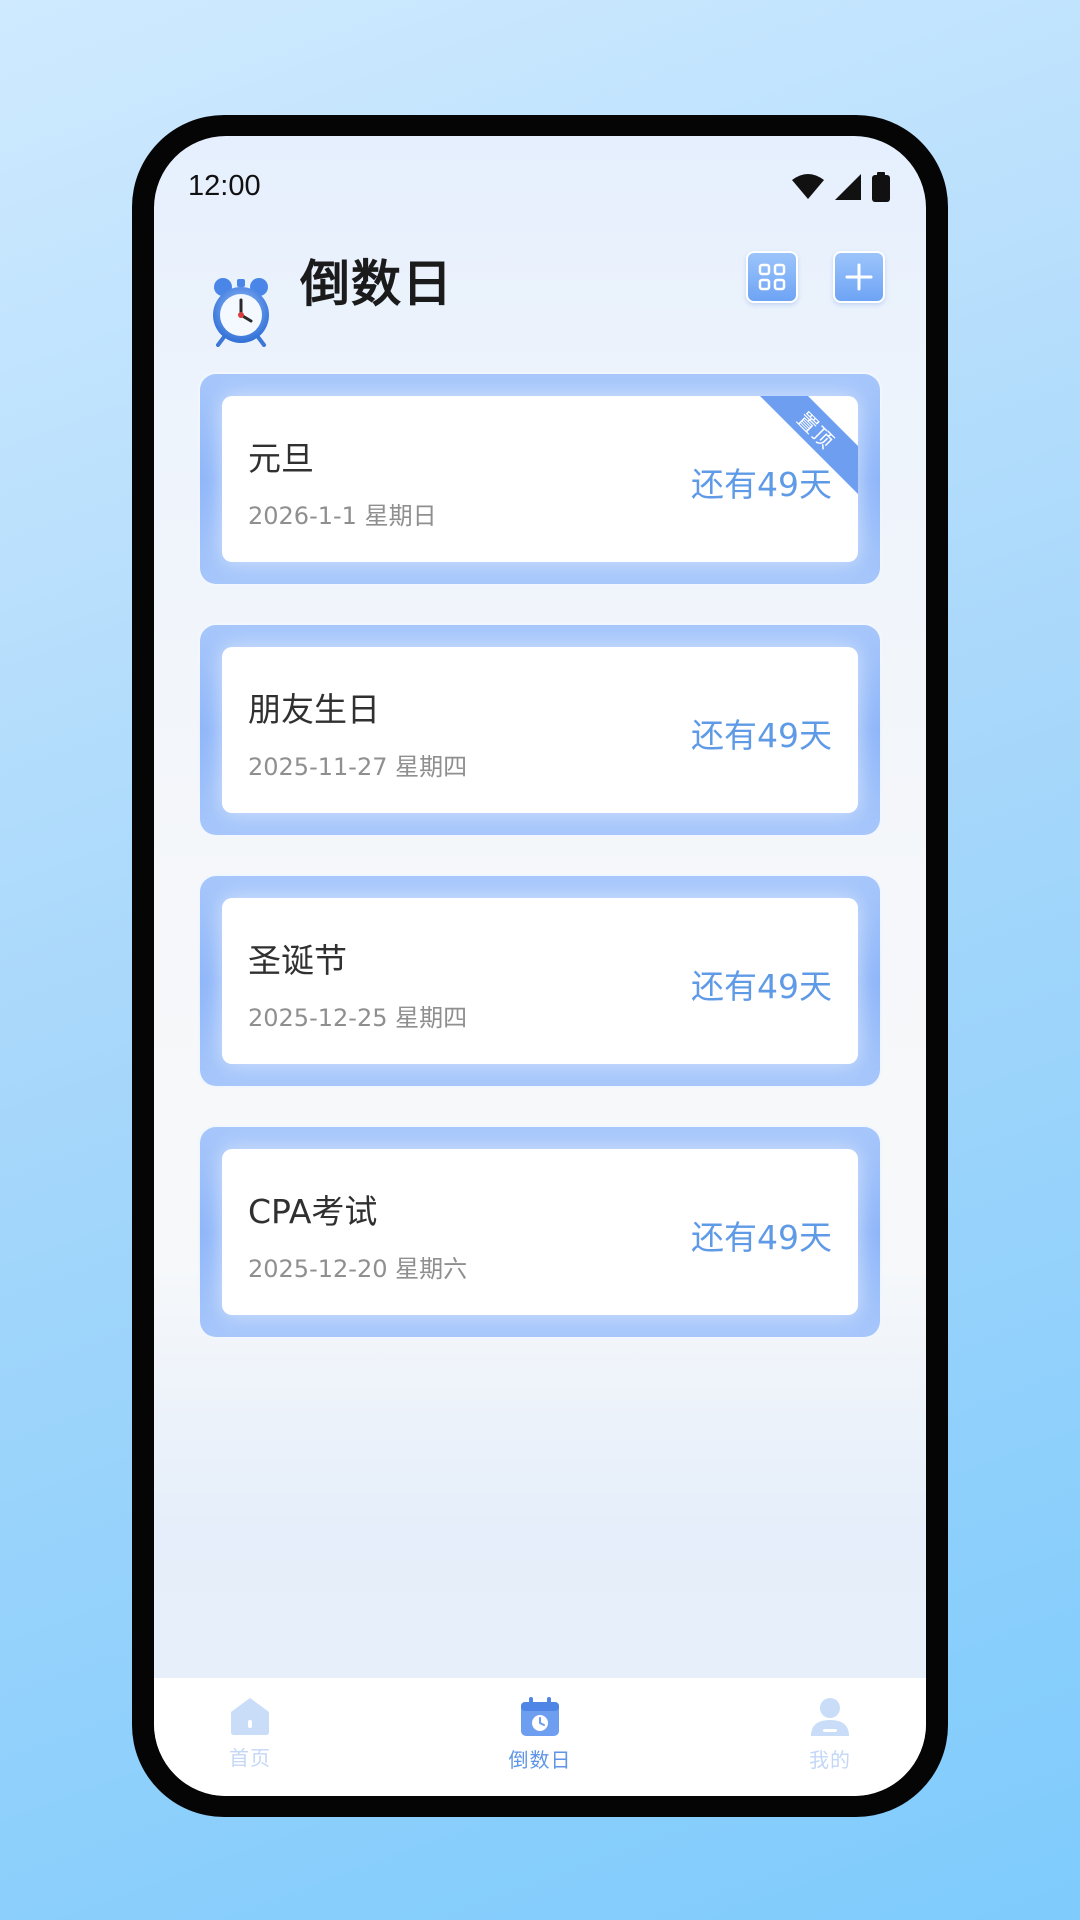 The width and height of the screenshot is (1080, 1920). Describe the element at coordinates (376, 284) in the screenshot. I see `page-title: 倒数日` at that location.